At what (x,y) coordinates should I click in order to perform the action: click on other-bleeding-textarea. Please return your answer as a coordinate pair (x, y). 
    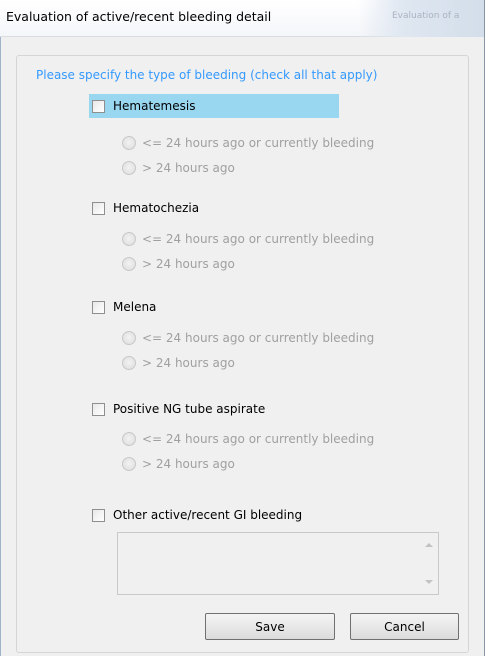
    Looking at the image, I should click on (278, 563).